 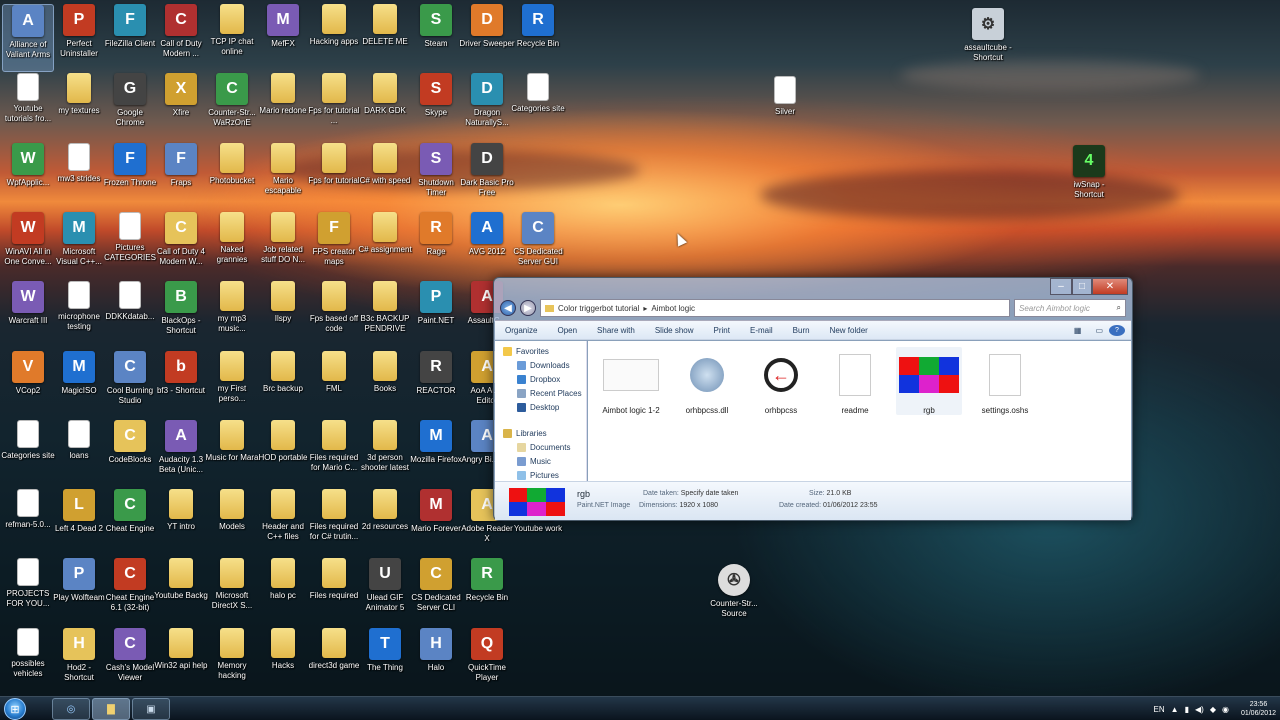 What do you see at coordinates (540, 474) in the screenshot?
I see `nav-pictures: Pictures` at bounding box center [540, 474].